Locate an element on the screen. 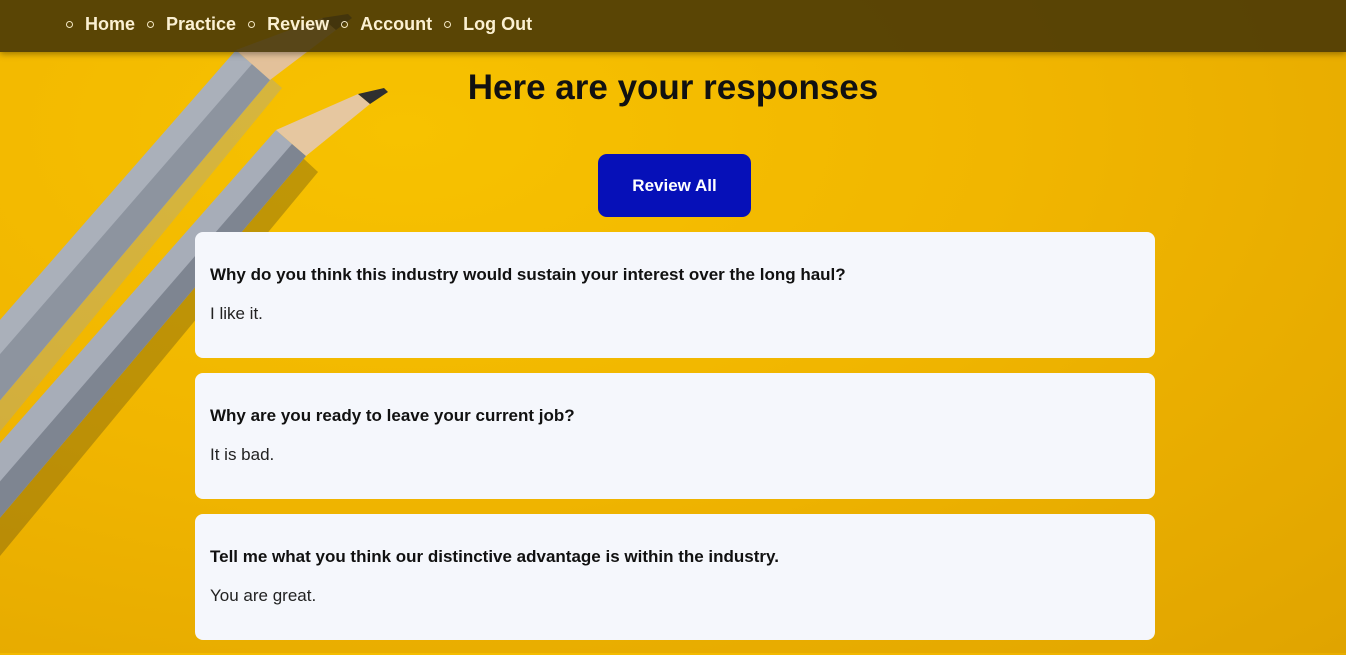 This screenshot has height=655, width=1346. nav-link-logout: Log Out is located at coordinates (497, 24).